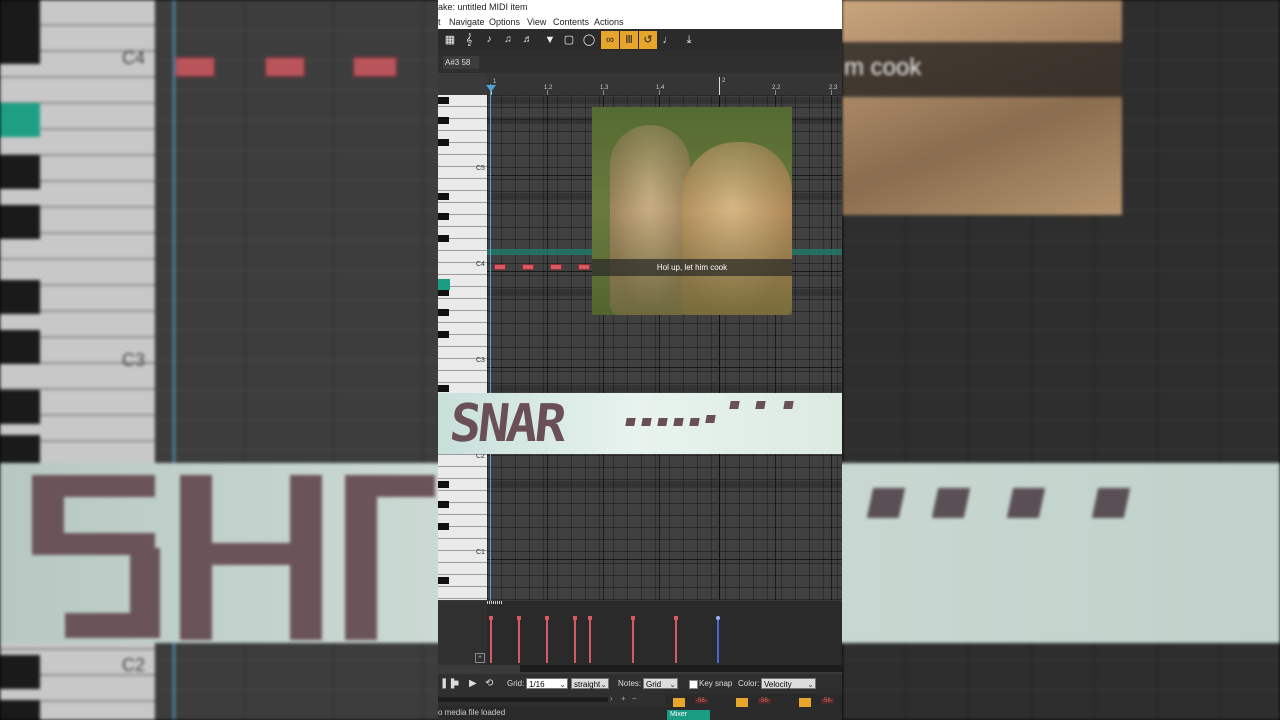  What do you see at coordinates (719, 86) in the screenshot?
I see `ruler-tick` at bounding box center [719, 86].